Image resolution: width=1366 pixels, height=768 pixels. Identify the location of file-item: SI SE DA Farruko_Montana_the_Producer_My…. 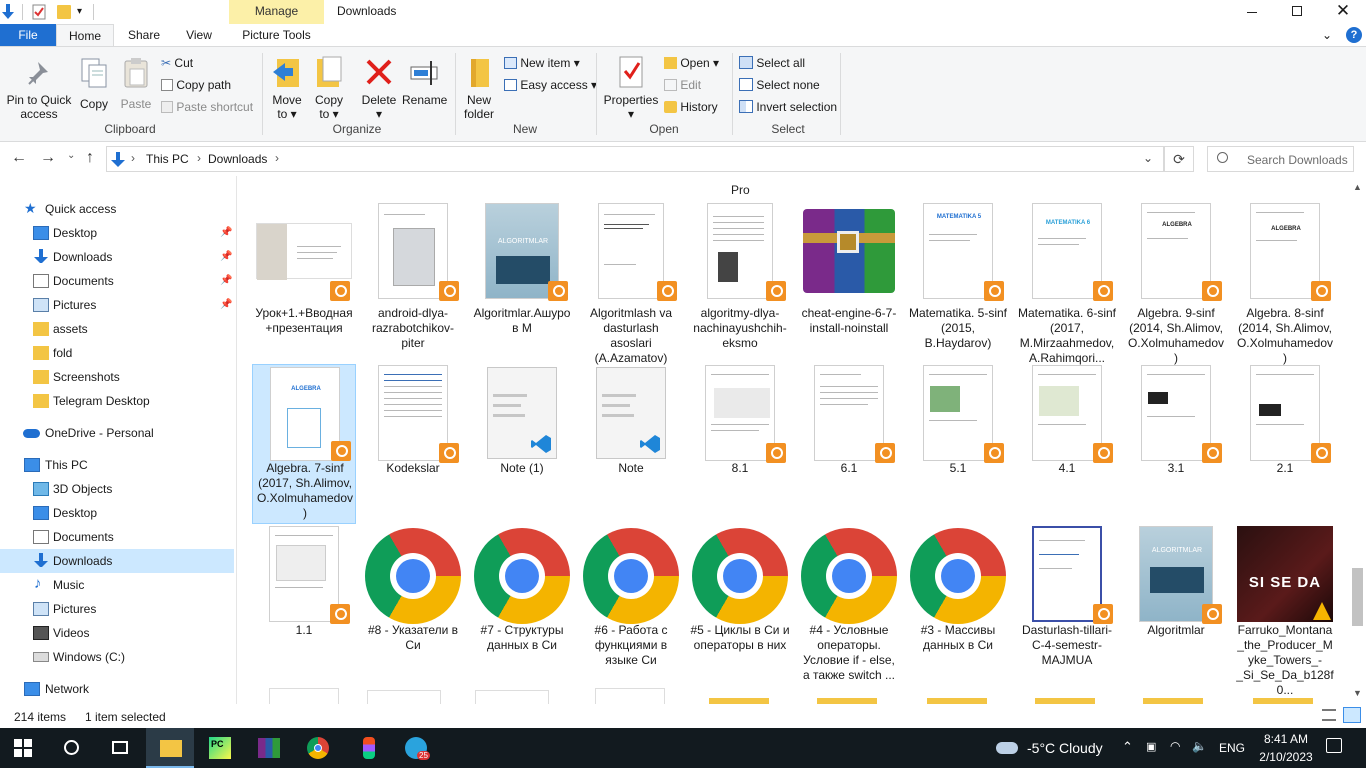
(1285, 611).